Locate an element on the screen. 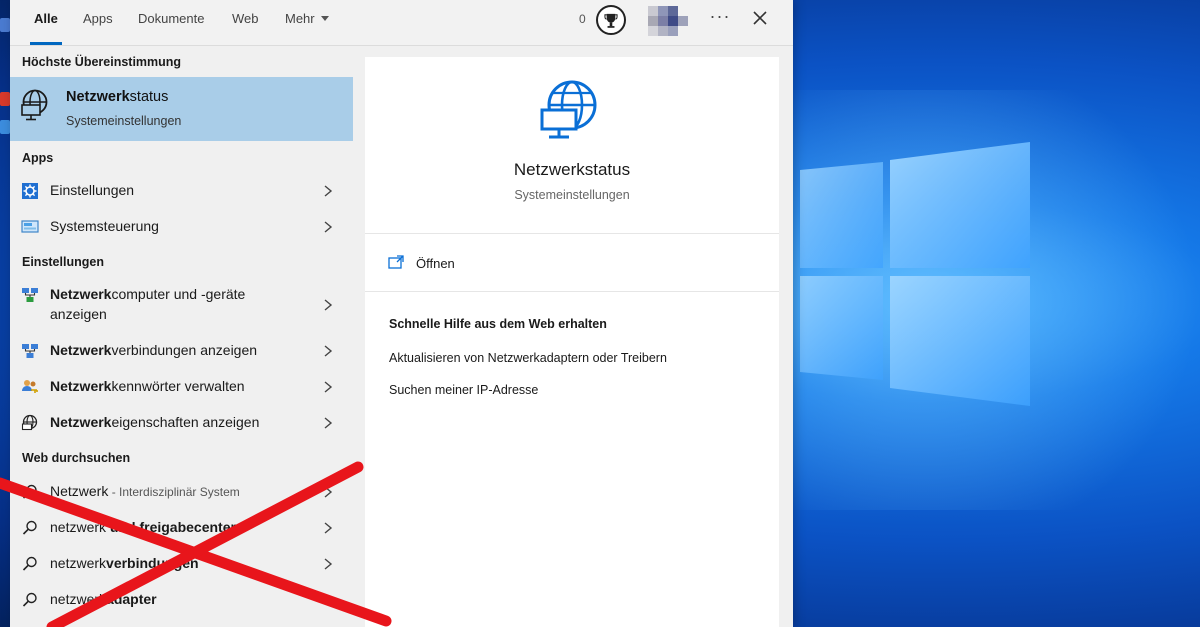 This screenshot has width=1200, height=627. settings-item-label: Netzwerkcomputer und -geräte is located at coordinates (147, 294).